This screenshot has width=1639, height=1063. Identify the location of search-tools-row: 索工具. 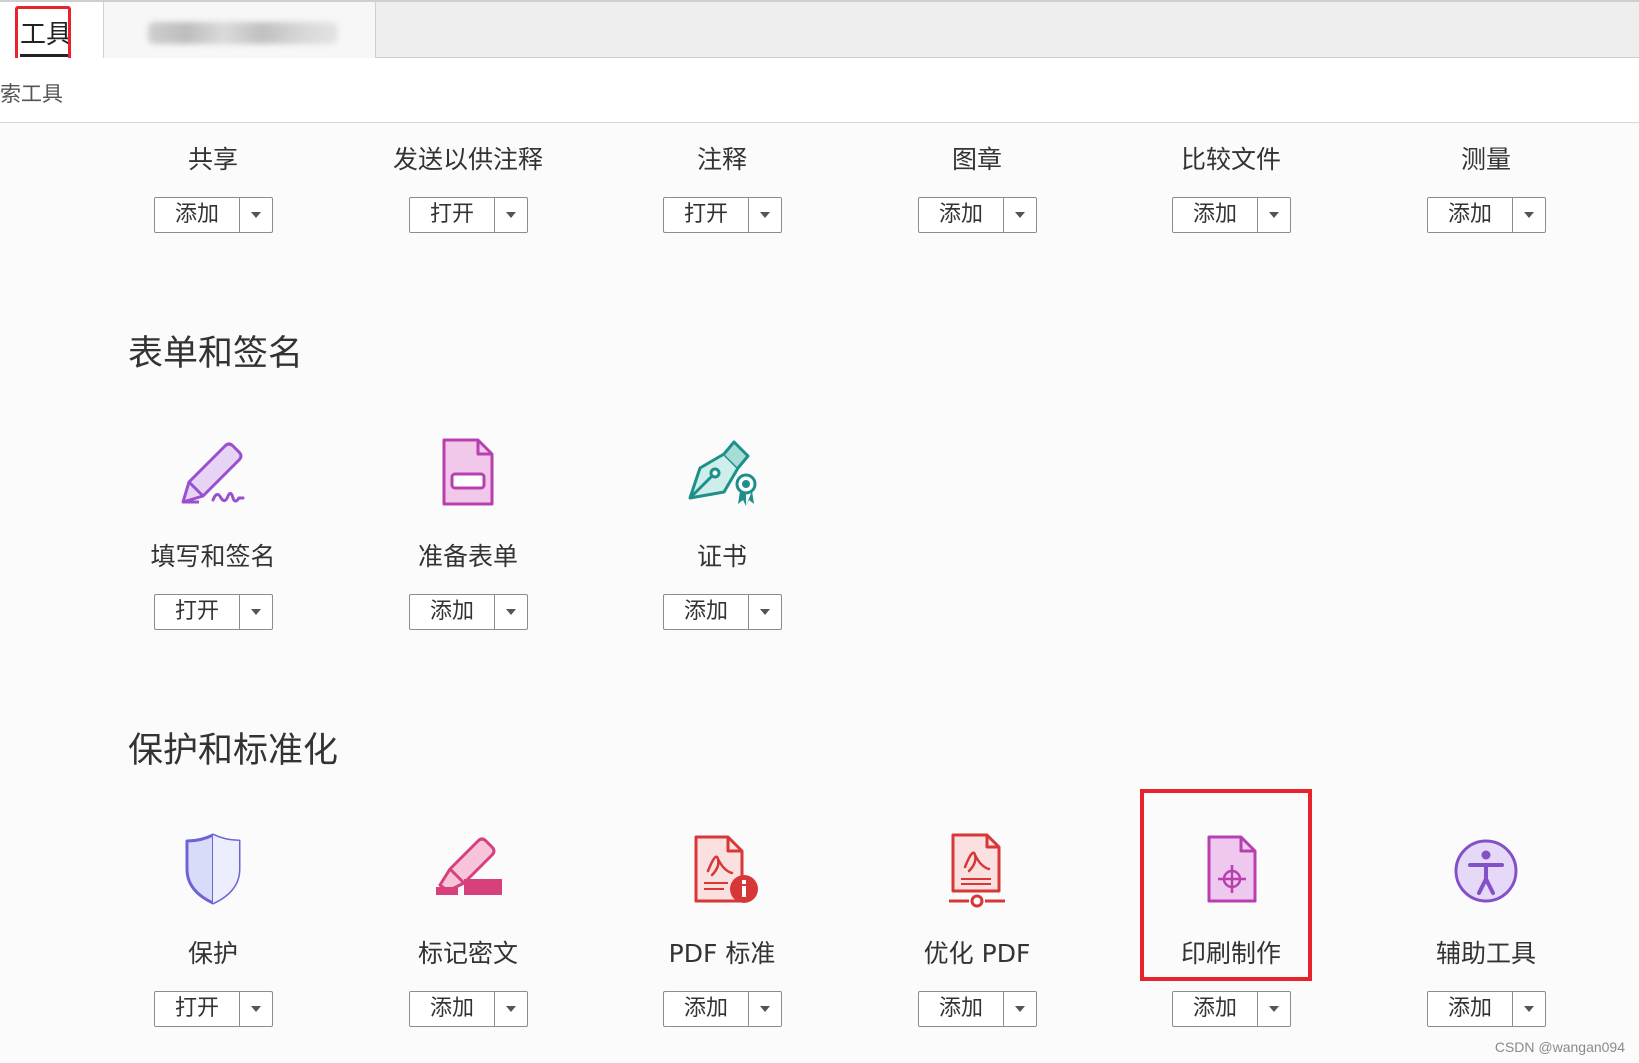
(819, 90).